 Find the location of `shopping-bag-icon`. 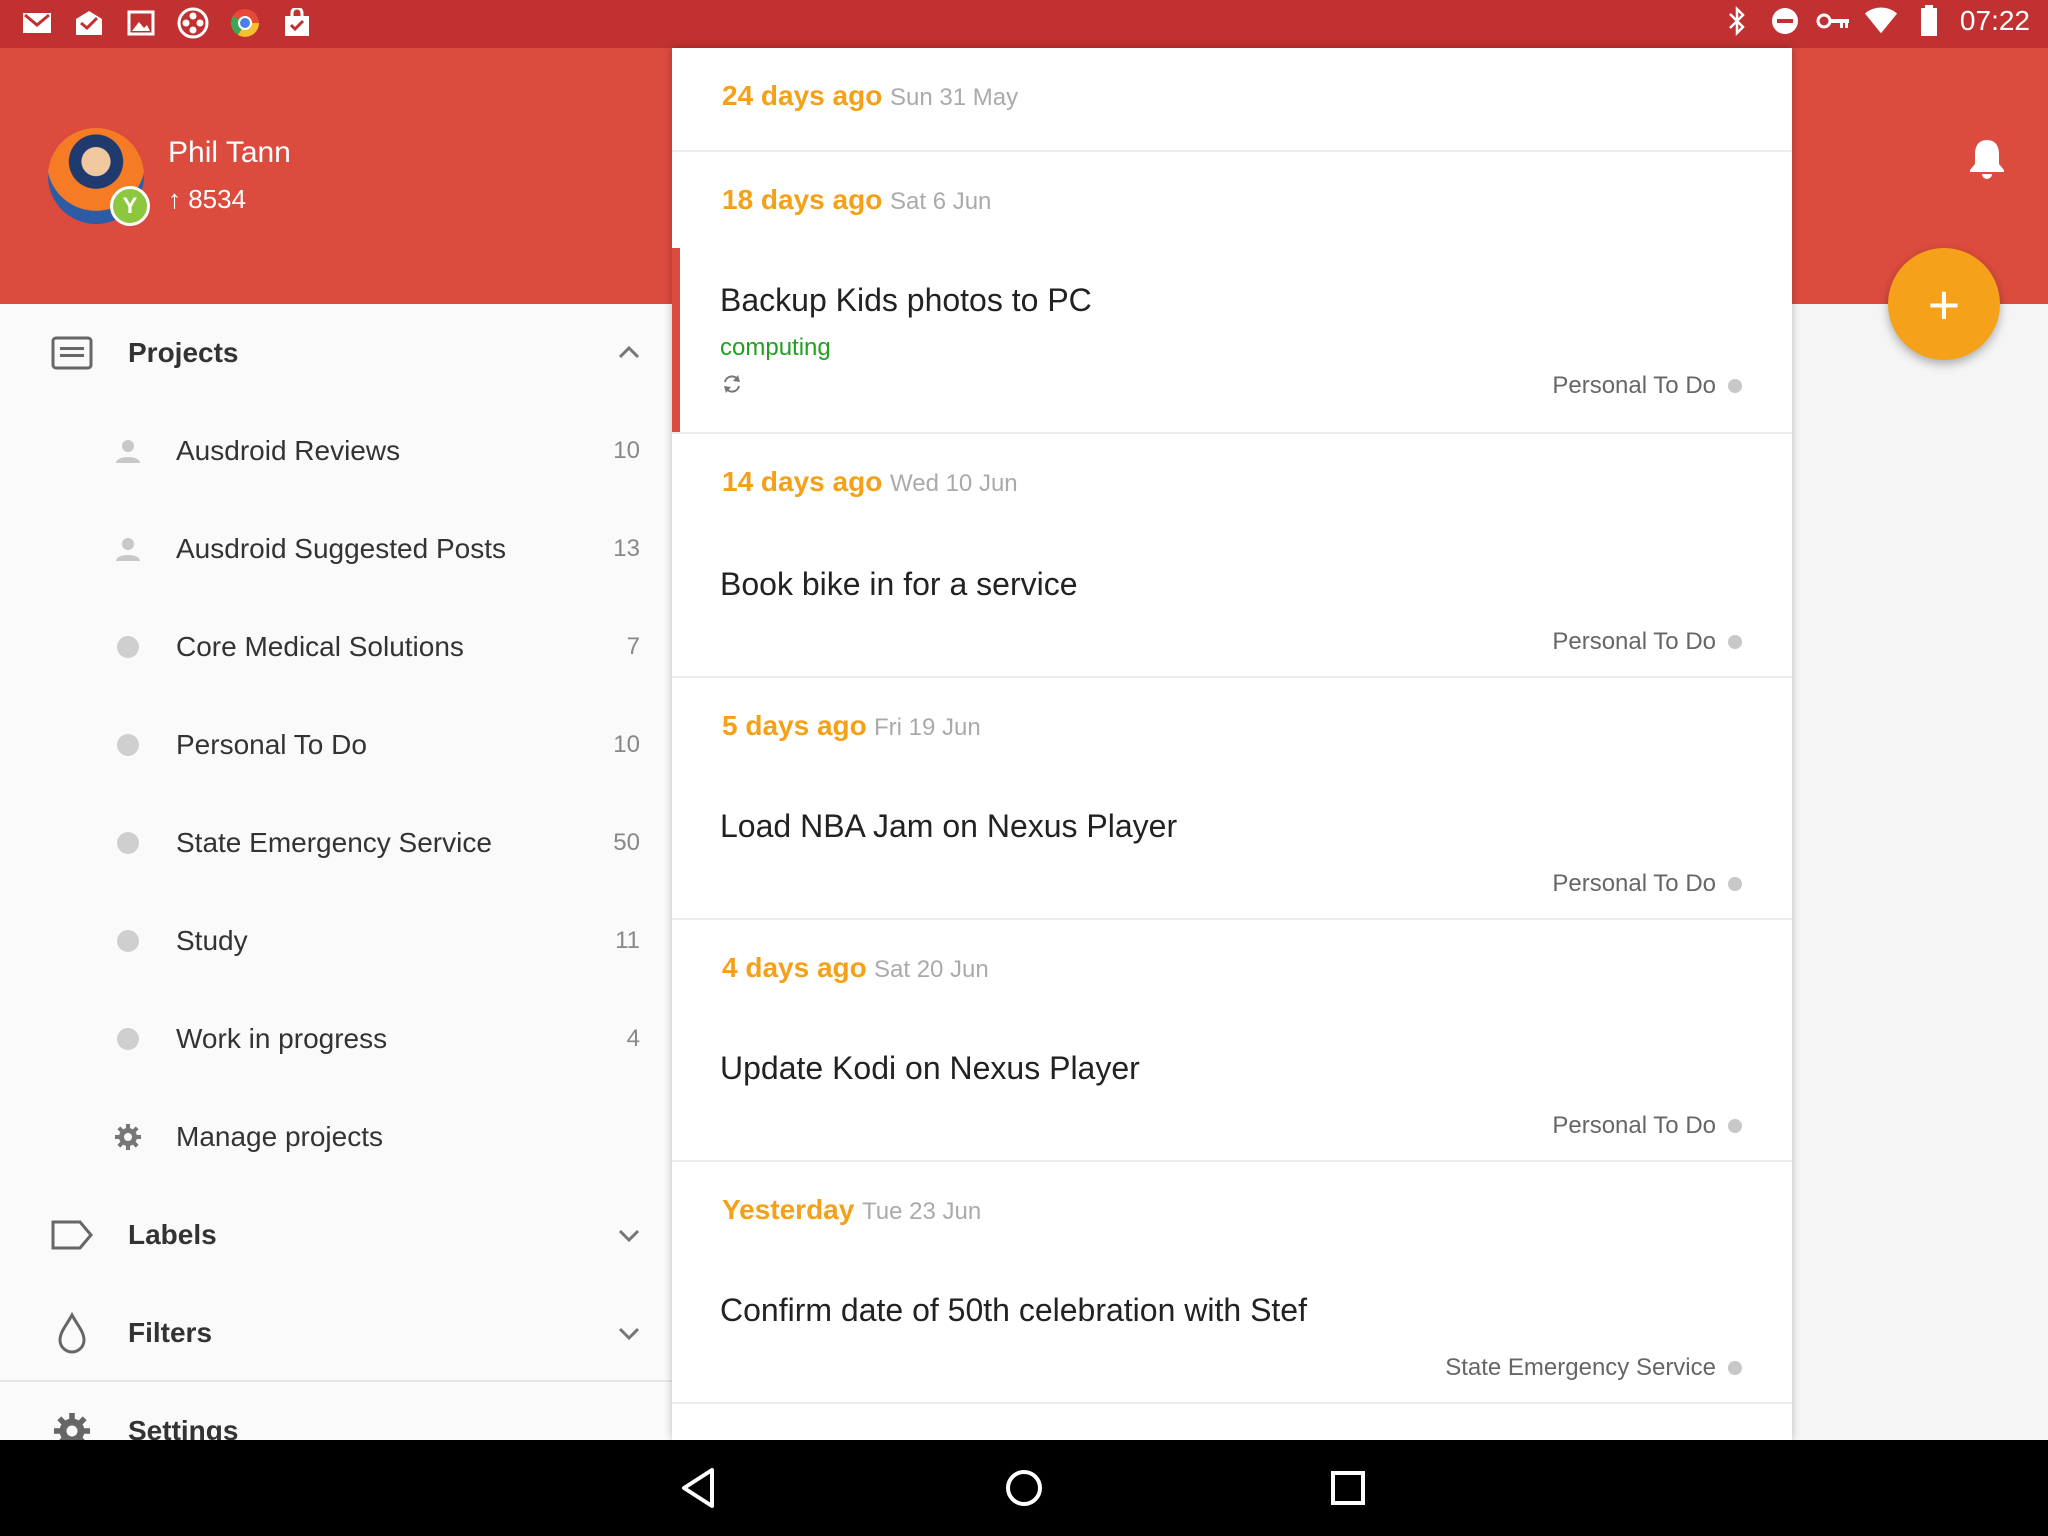

shopping-bag-icon is located at coordinates (297, 23).